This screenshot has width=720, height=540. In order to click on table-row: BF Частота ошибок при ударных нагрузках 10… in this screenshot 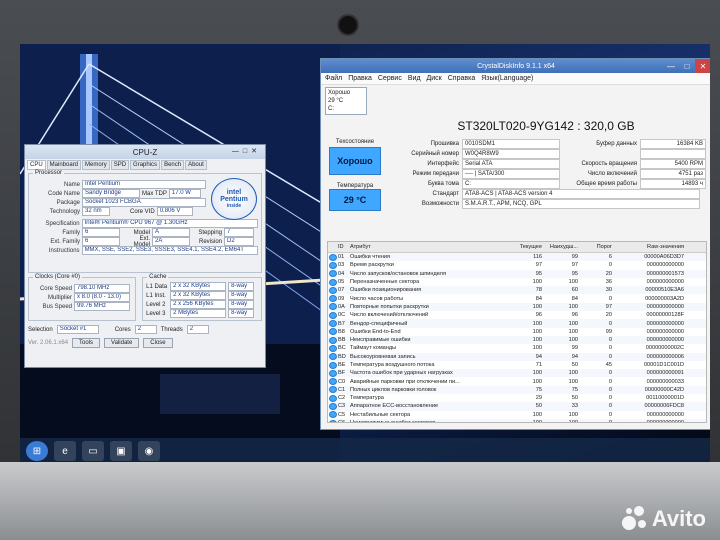, I will do `click(517, 373)`.